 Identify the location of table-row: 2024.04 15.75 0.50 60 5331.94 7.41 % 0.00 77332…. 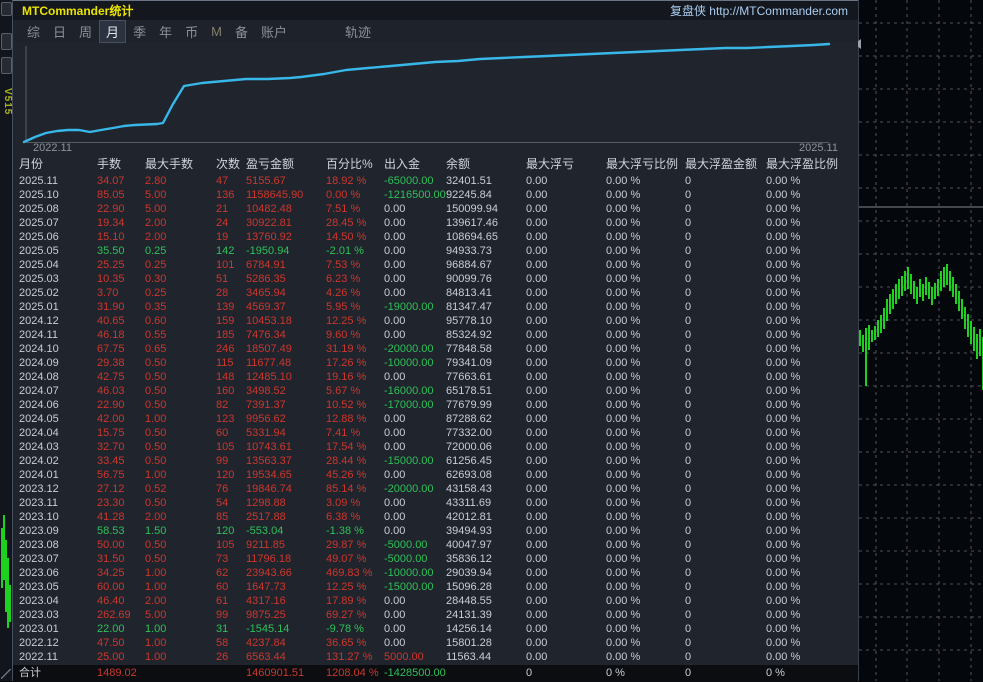
(435, 433).